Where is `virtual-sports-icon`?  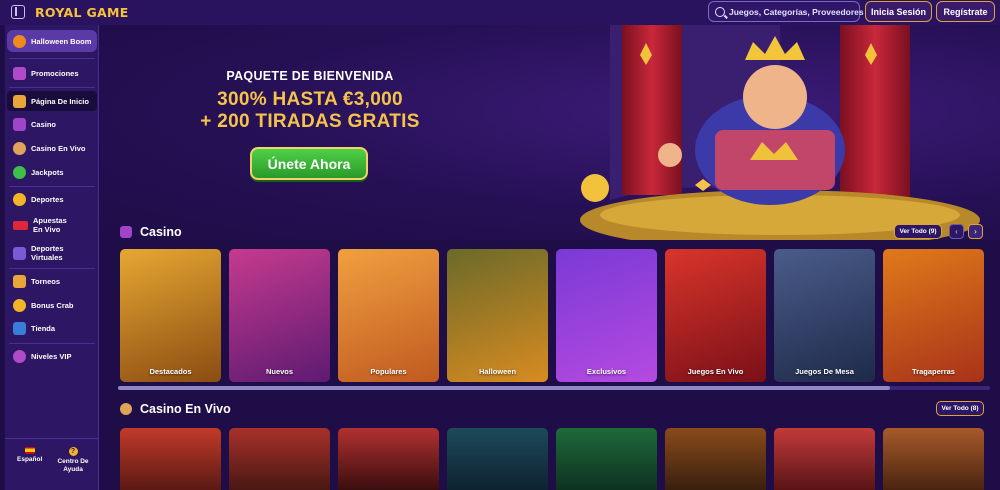 virtual-sports-icon is located at coordinates (19, 253).